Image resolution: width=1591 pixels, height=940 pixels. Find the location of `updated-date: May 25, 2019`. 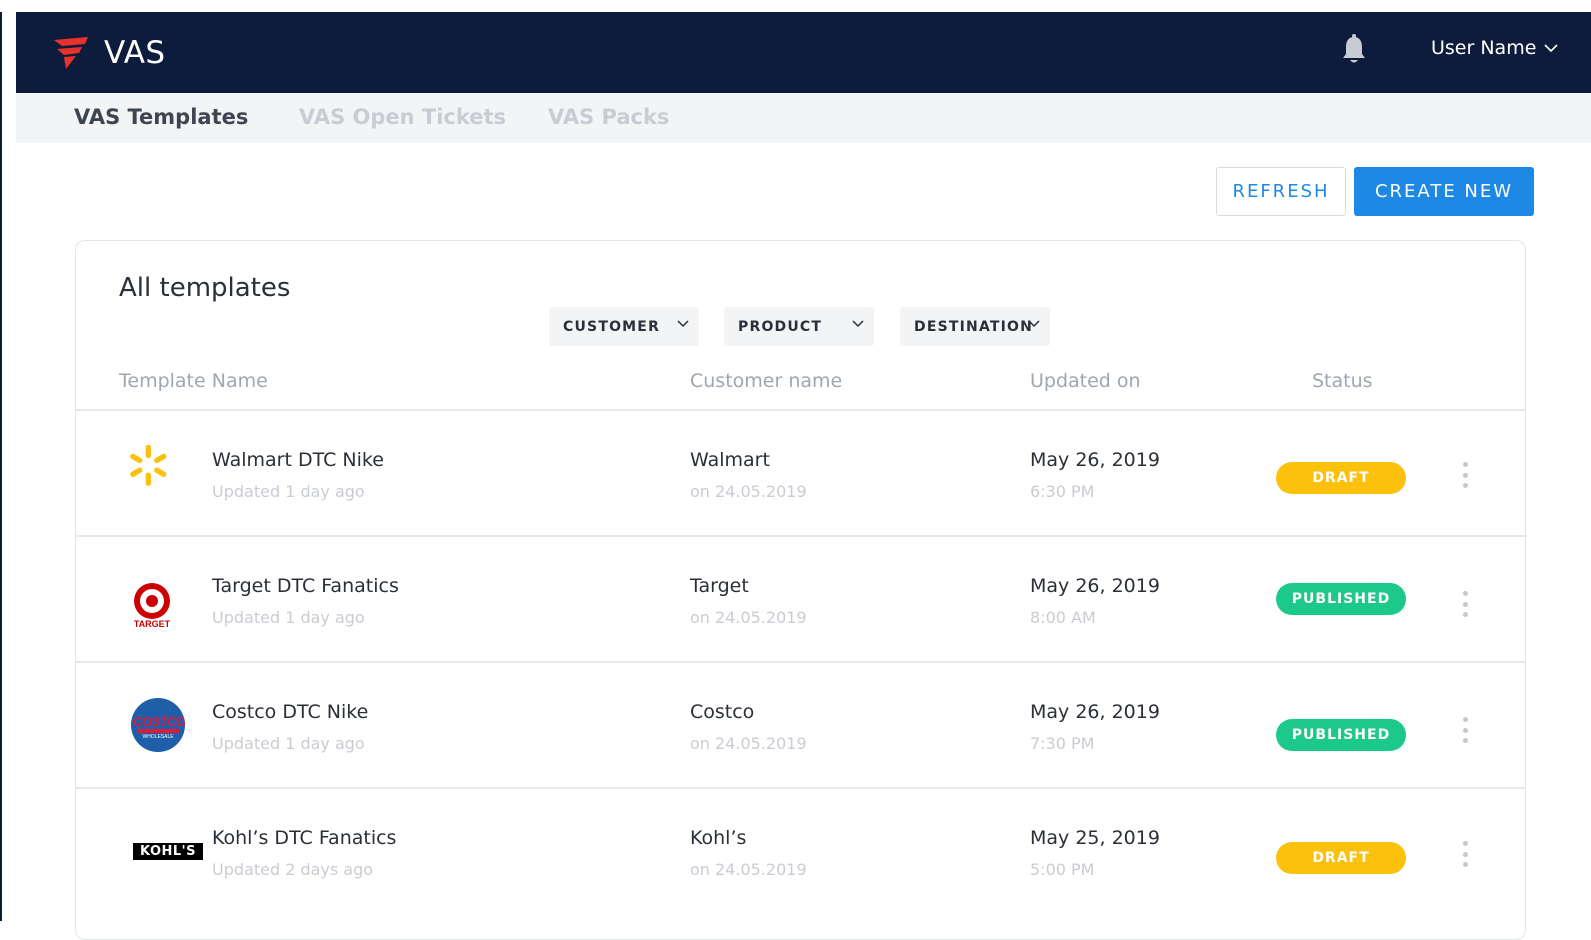

updated-date: May 25, 2019 is located at coordinates (1095, 838).